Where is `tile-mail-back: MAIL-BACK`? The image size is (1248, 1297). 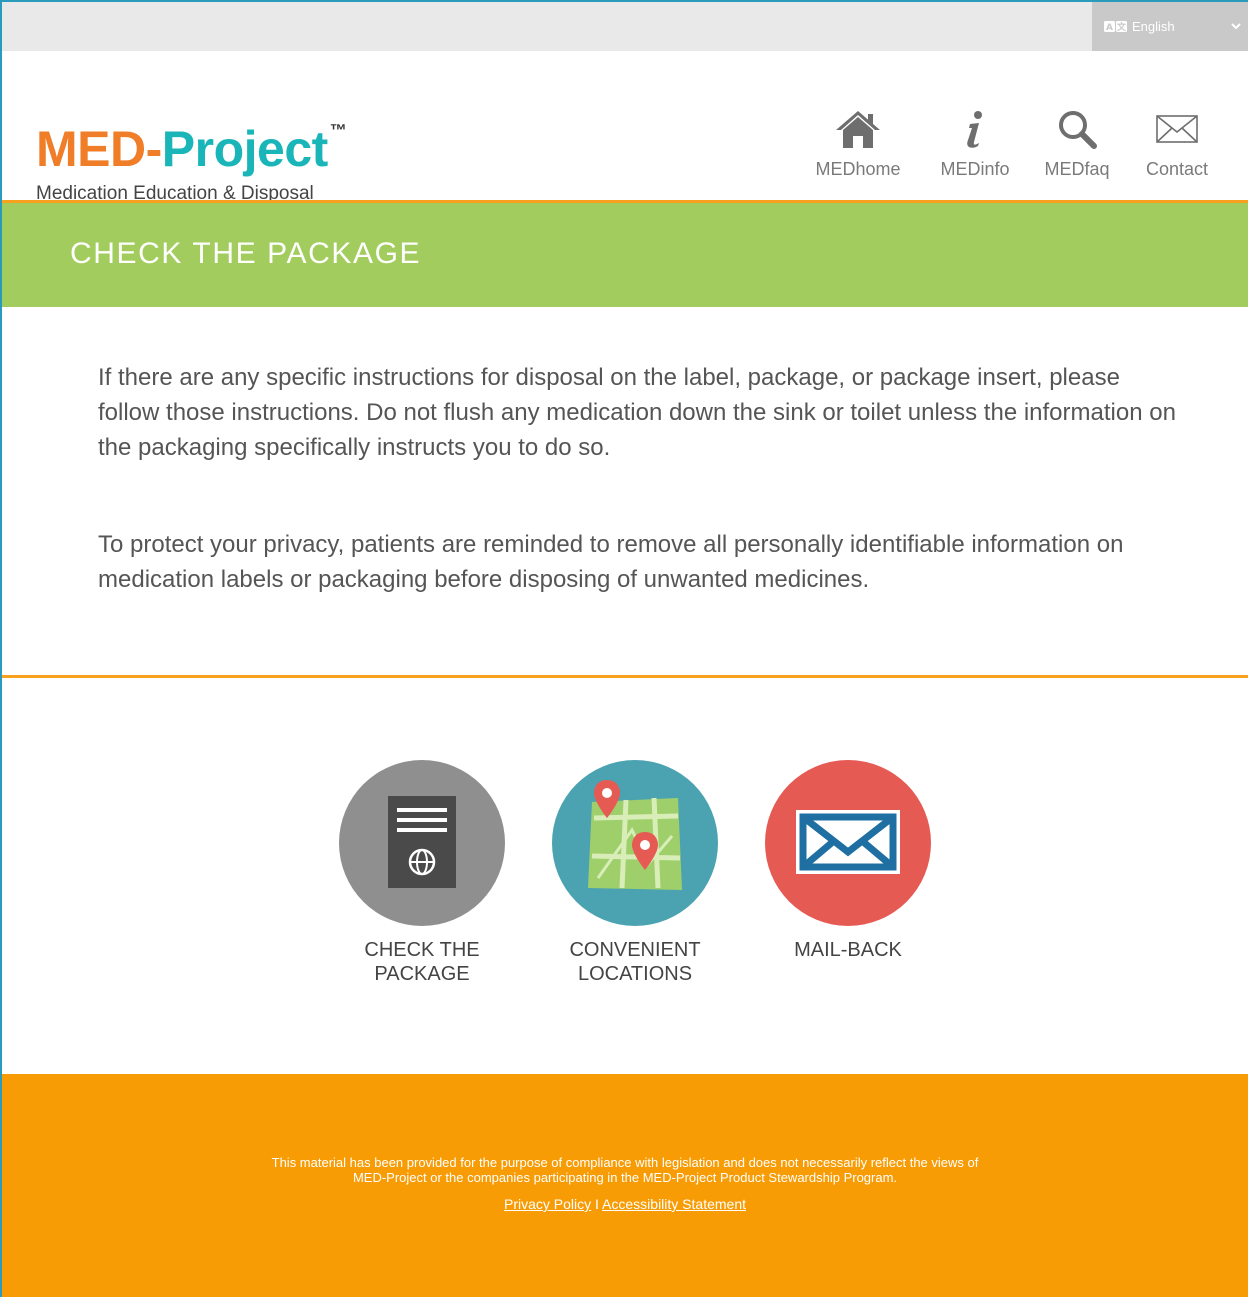
tile-mail-back: MAIL-BACK is located at coordinates (848, 861).